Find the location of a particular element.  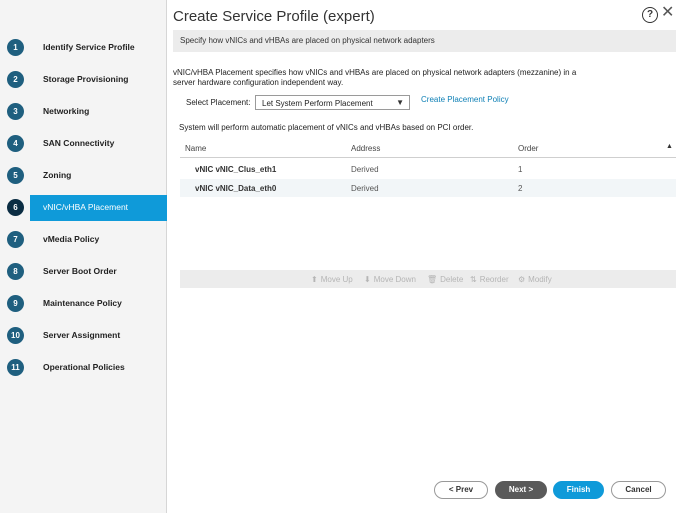

row-order: 1 is located at coordinates (520, 169).